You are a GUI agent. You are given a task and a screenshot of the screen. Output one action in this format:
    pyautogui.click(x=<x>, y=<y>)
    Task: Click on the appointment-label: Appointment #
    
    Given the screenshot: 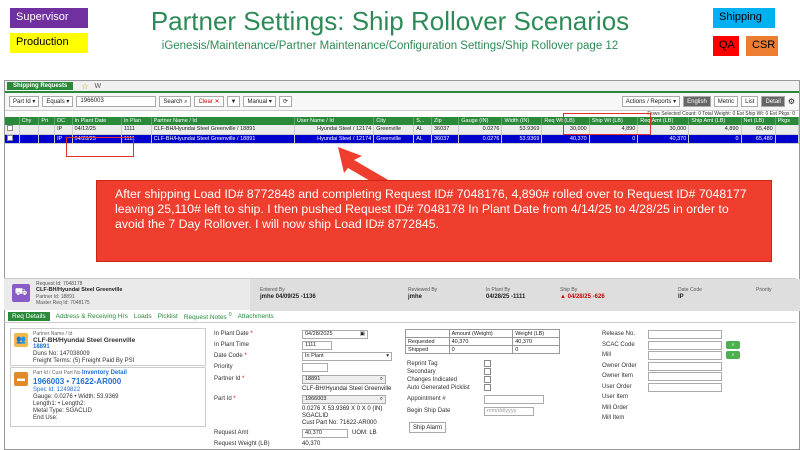 What is the action you would take?
    pyautogui.click(x=426, y=399)
    